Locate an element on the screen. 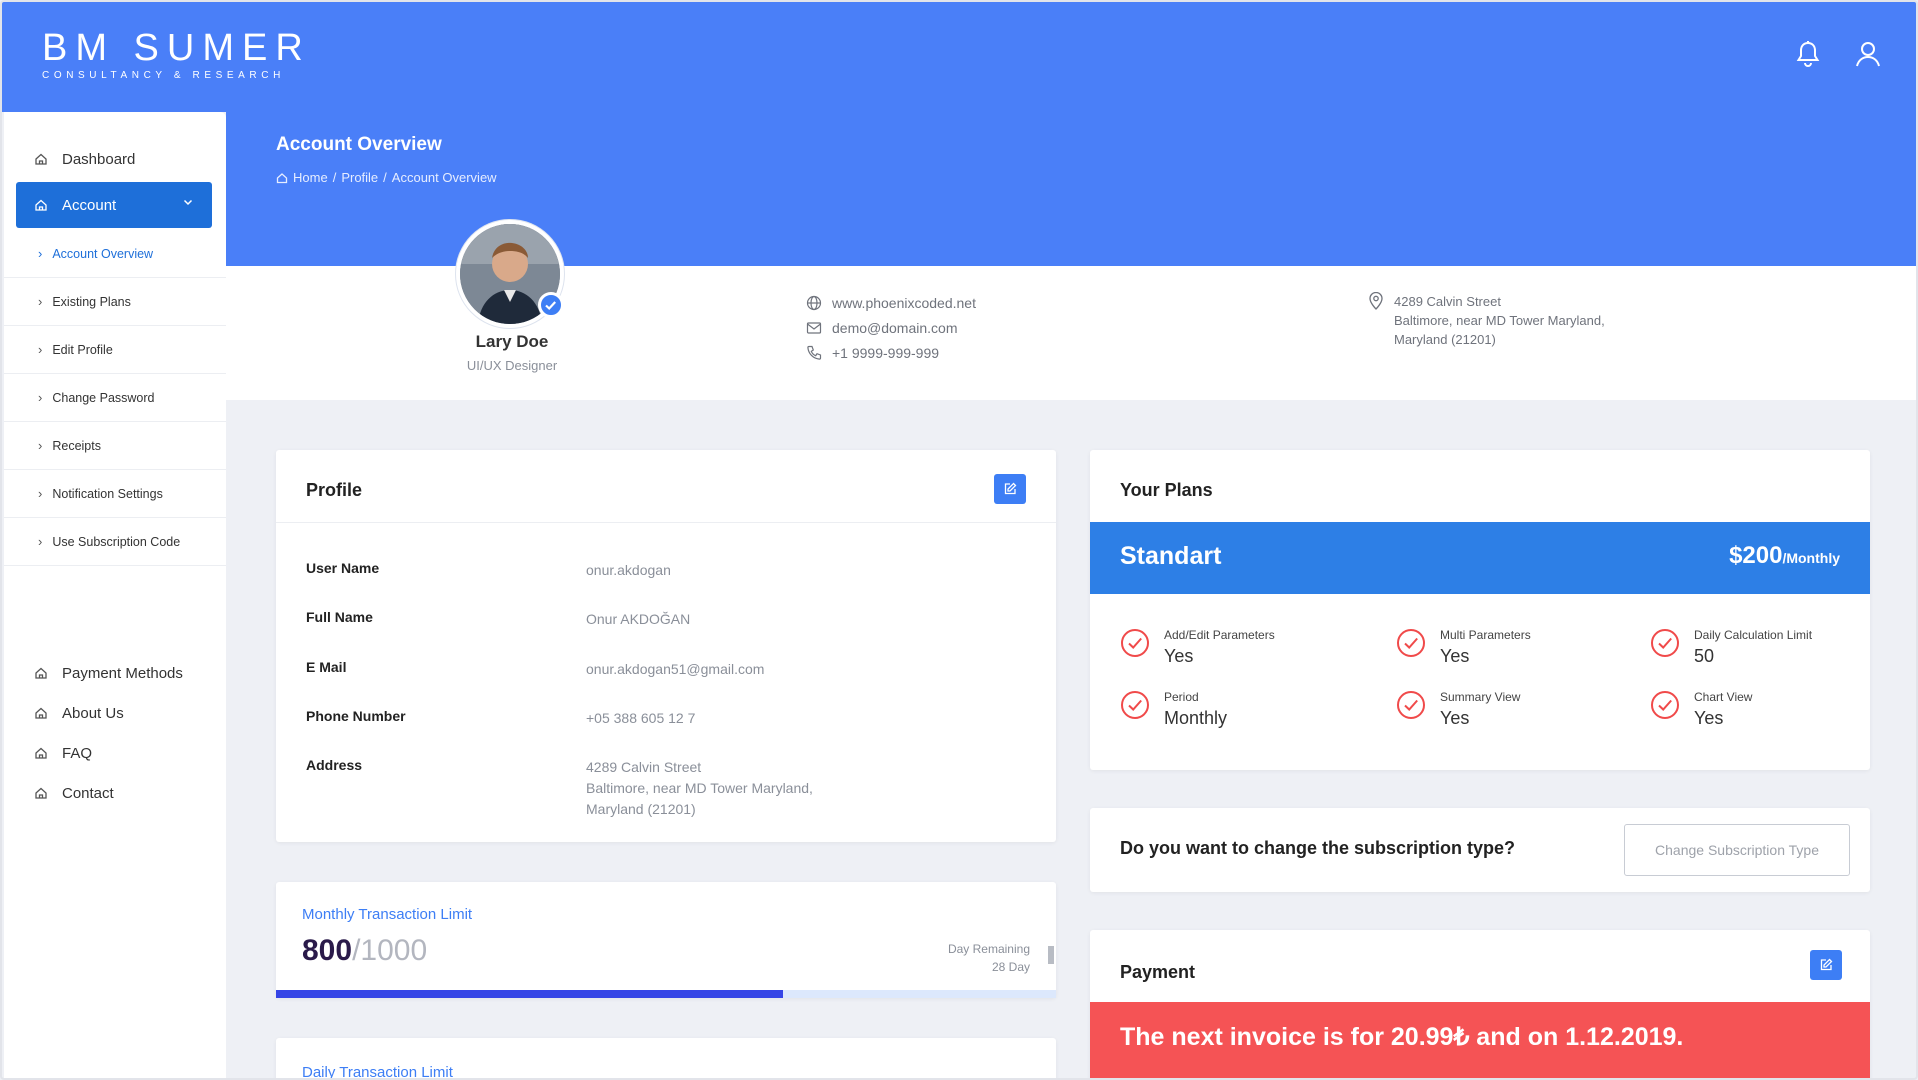 The image size is (1918, 1080). address-line: Baltimore, near MD Tower Maryland, is located at coordinates (699, 788).